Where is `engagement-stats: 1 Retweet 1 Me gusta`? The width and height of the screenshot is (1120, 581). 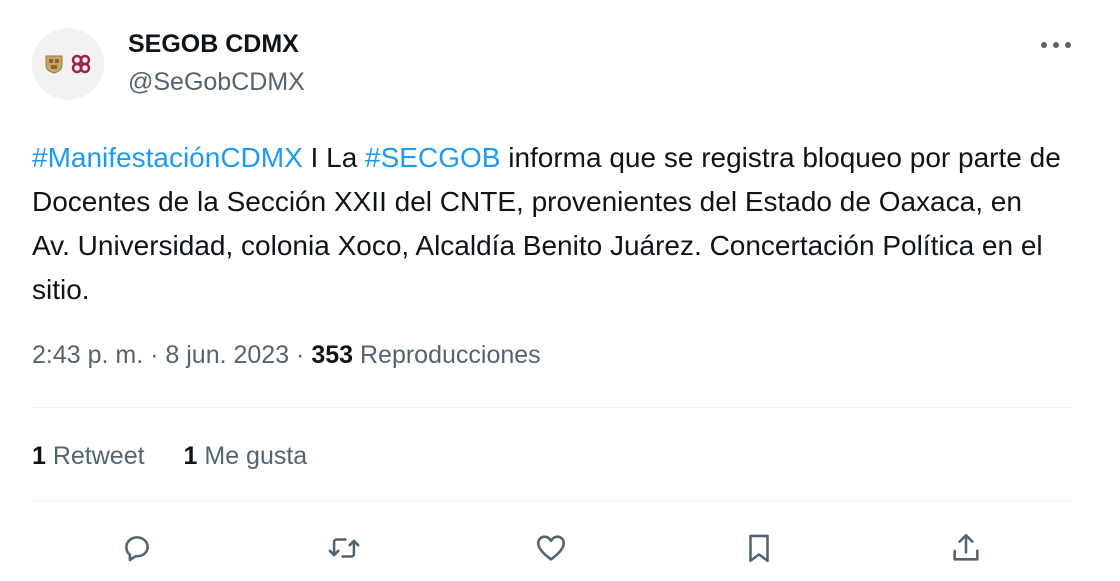
engagement-stats: 1 Retweet 1 Me gusta is located at coordinates (185, 456).